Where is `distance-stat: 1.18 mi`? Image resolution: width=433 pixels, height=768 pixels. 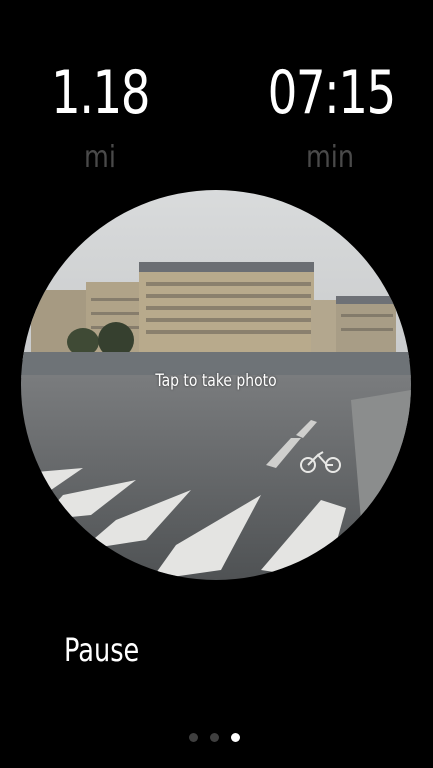 distance-stat: 1.18 mi is located at coordinates (100, 117).